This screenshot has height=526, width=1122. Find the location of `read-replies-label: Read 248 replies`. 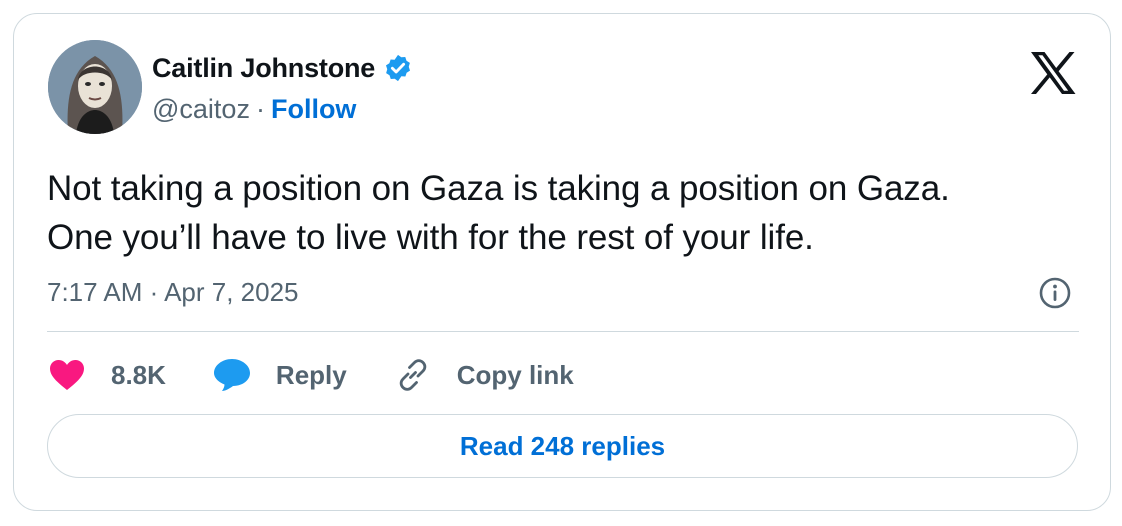

read-replies-label: Read 248 replies is located at coordinates (562, 445).